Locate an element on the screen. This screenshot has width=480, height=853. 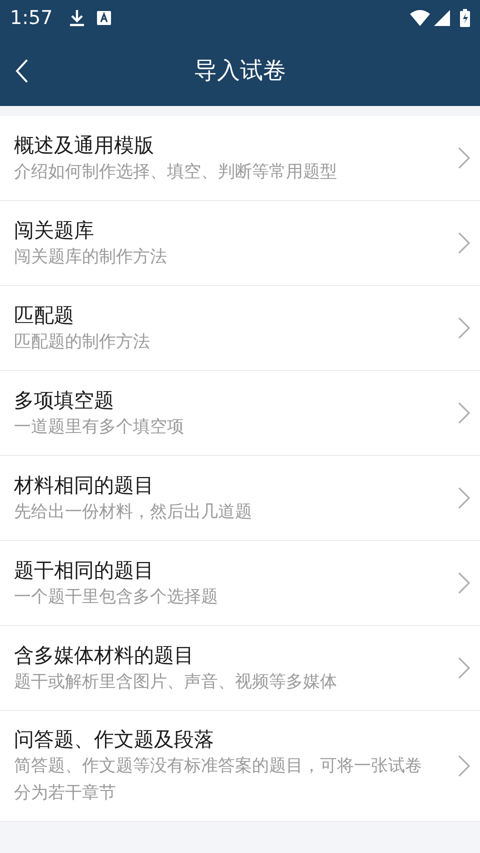
download-icon is located at coordinates (76, 18).